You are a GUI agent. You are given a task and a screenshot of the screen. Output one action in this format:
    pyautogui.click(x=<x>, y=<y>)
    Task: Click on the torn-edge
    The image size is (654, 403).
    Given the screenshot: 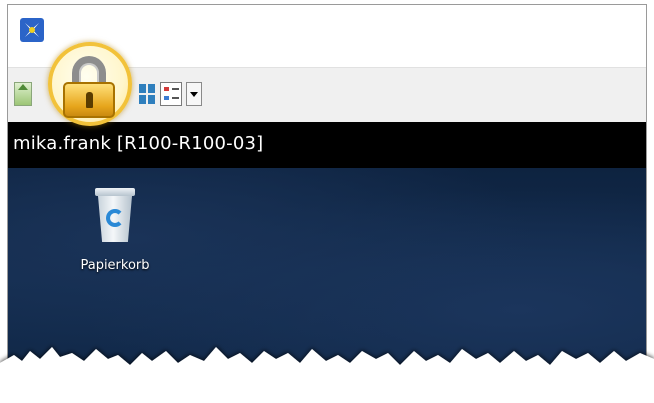 What is the action you would take?
    pyautogui.click(x=327, y=375)
    